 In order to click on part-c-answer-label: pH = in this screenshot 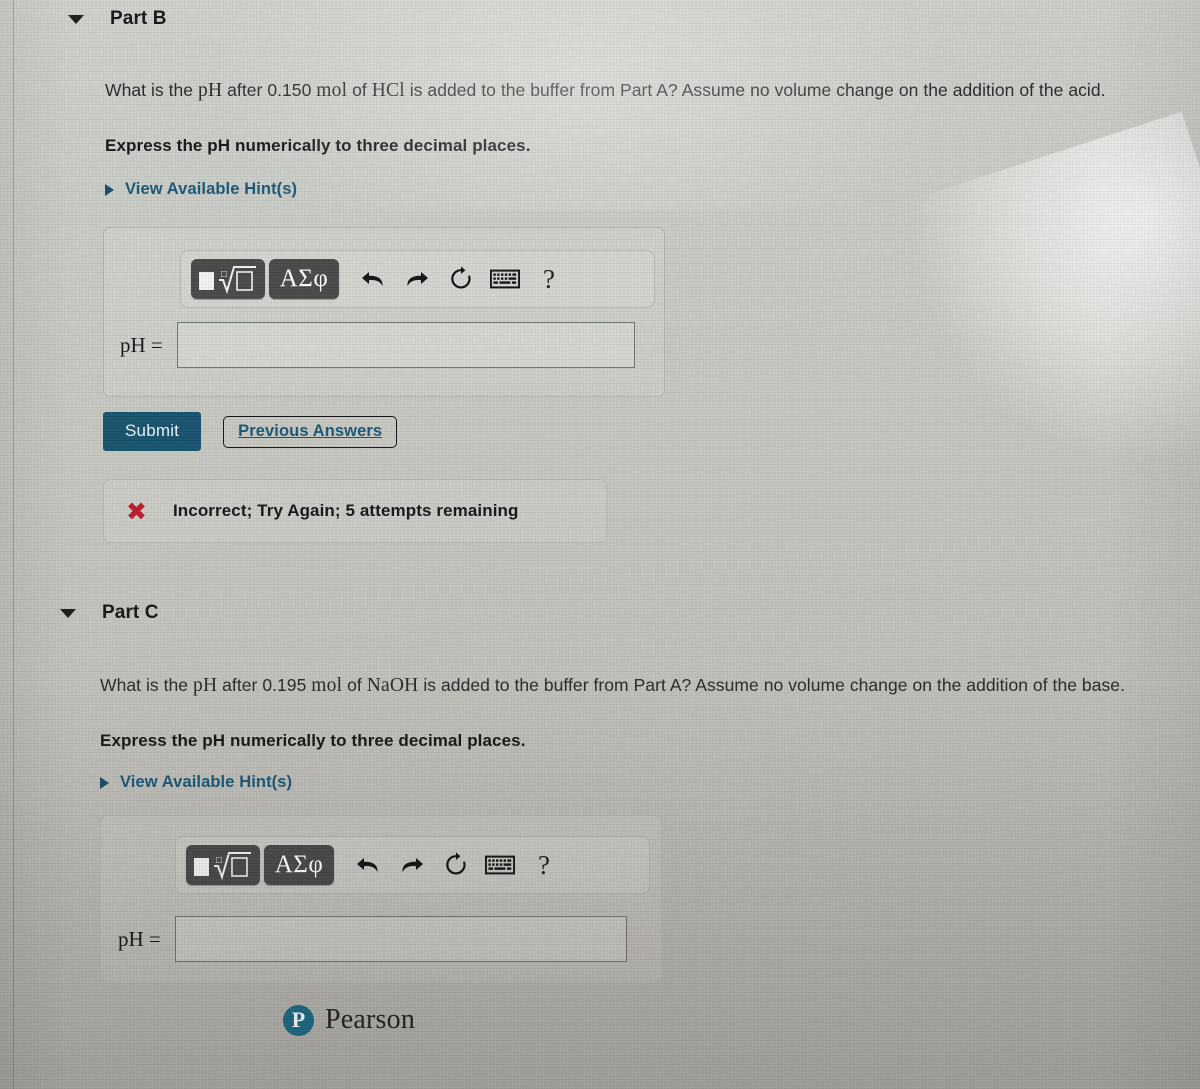, I will do `click(139, 938)`.